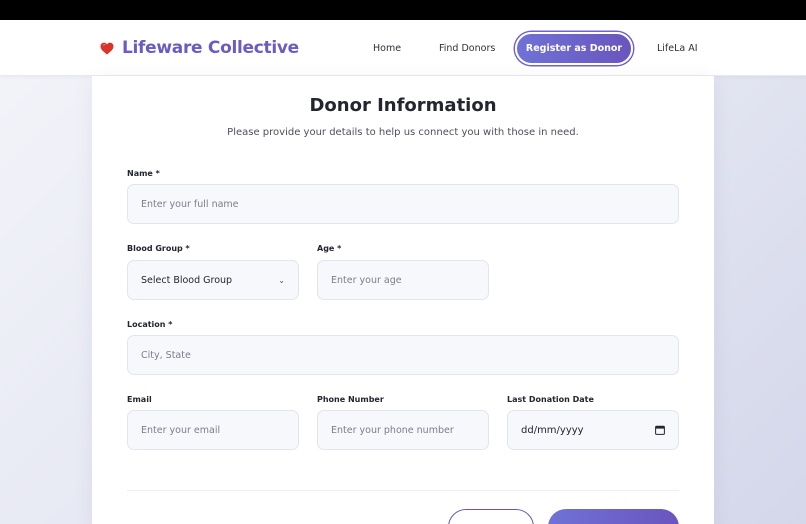 This screenshot has height=524, width=806. I want to click on name-label: Name *, so click(143, 173).